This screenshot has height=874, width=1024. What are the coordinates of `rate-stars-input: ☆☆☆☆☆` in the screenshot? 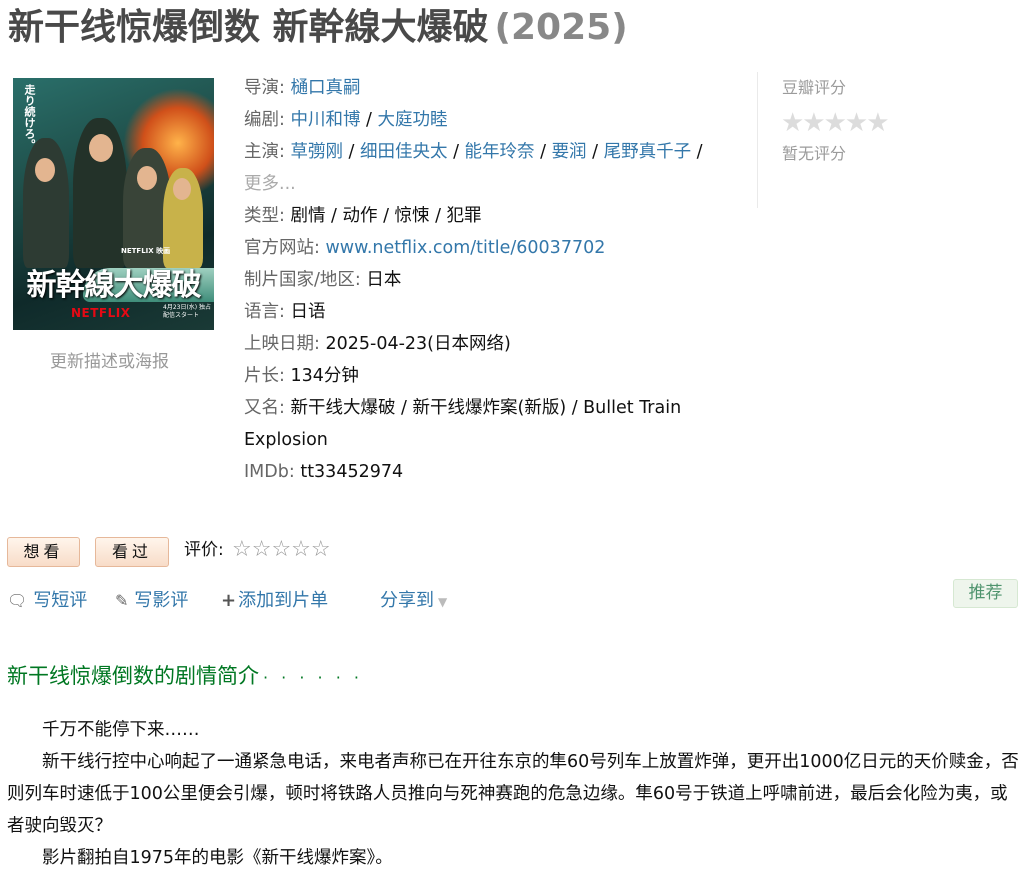 It's located at (281, 550).